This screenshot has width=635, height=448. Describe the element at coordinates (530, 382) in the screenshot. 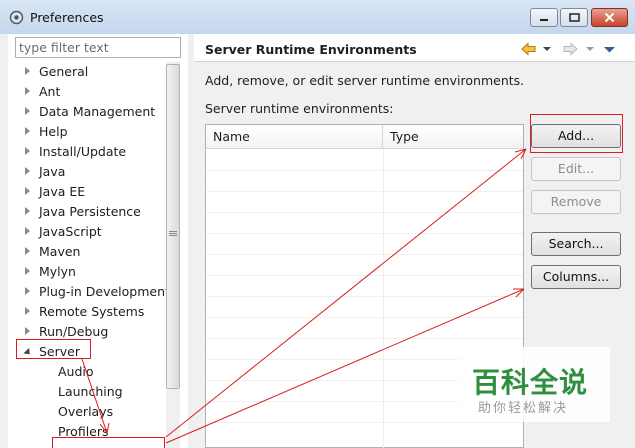

I see `watermark-title: 百科全说` at that location.